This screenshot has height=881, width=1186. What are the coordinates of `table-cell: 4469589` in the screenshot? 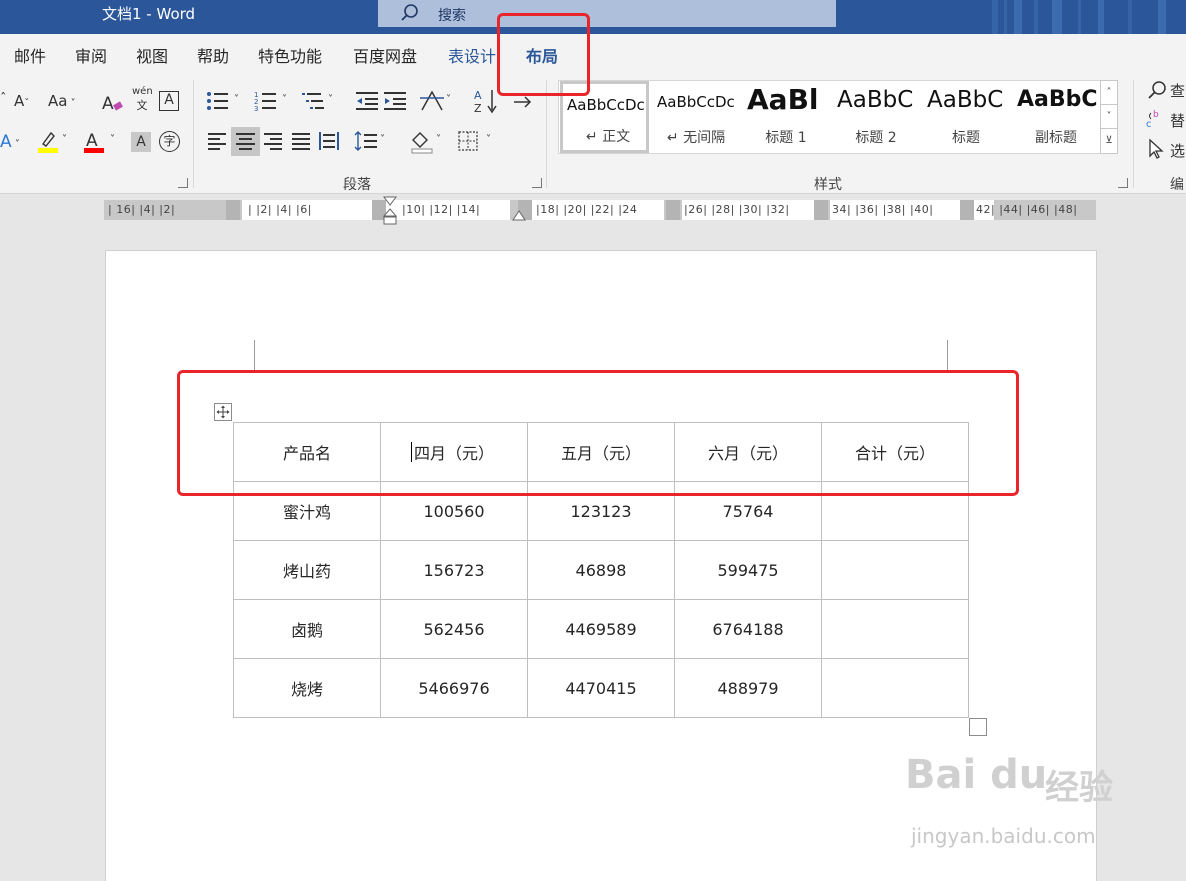 It's located at (601, 629).